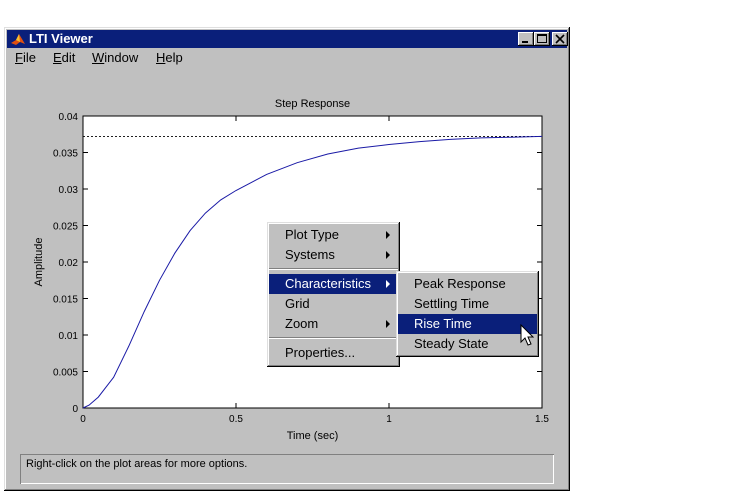 This screenshot has width=750, height=494. I want to click on y-tick-label: 0.02, so click(69, 263).